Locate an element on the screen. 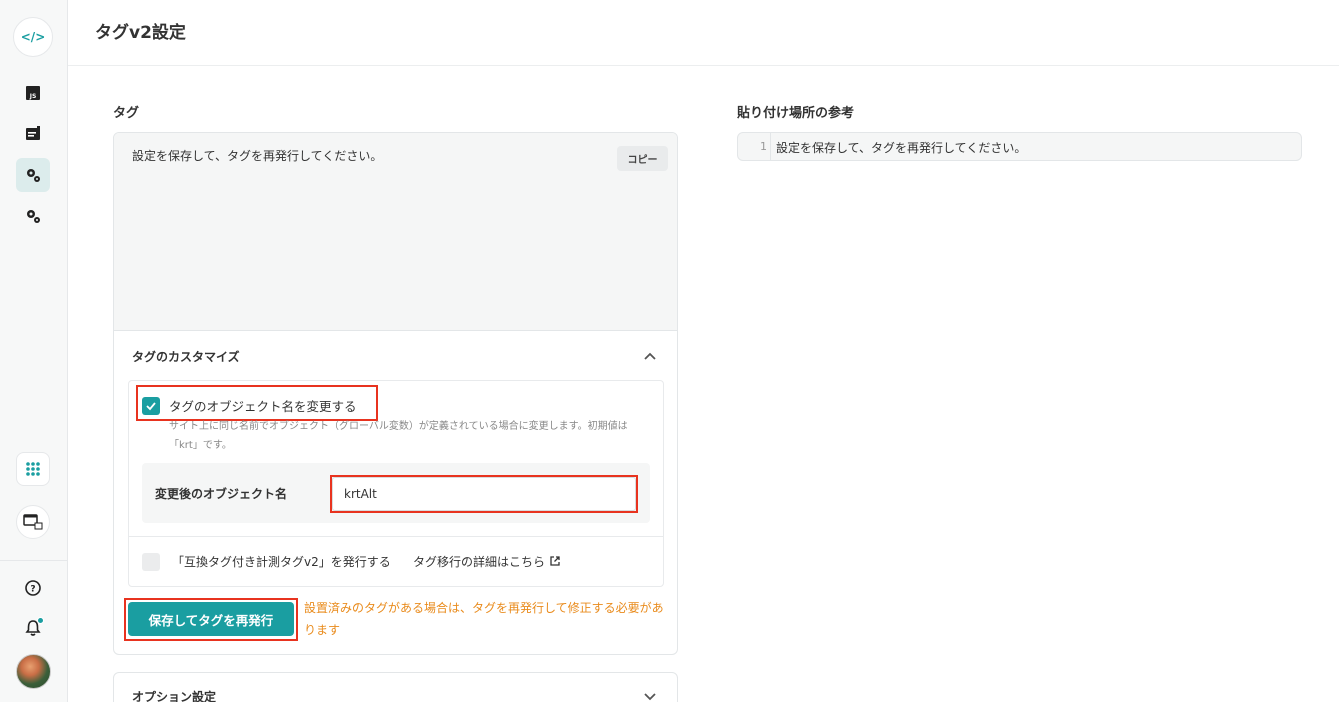 The width and height of the screenshot is (1339, 702). page-title: タグv2設定 is located at coordinates (140, 33).